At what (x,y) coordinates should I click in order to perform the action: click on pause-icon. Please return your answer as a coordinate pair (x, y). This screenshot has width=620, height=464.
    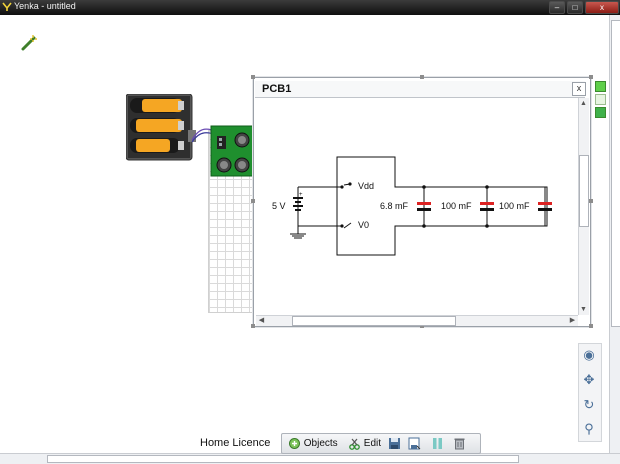
    Looking at the image, I should click on (437, 443).